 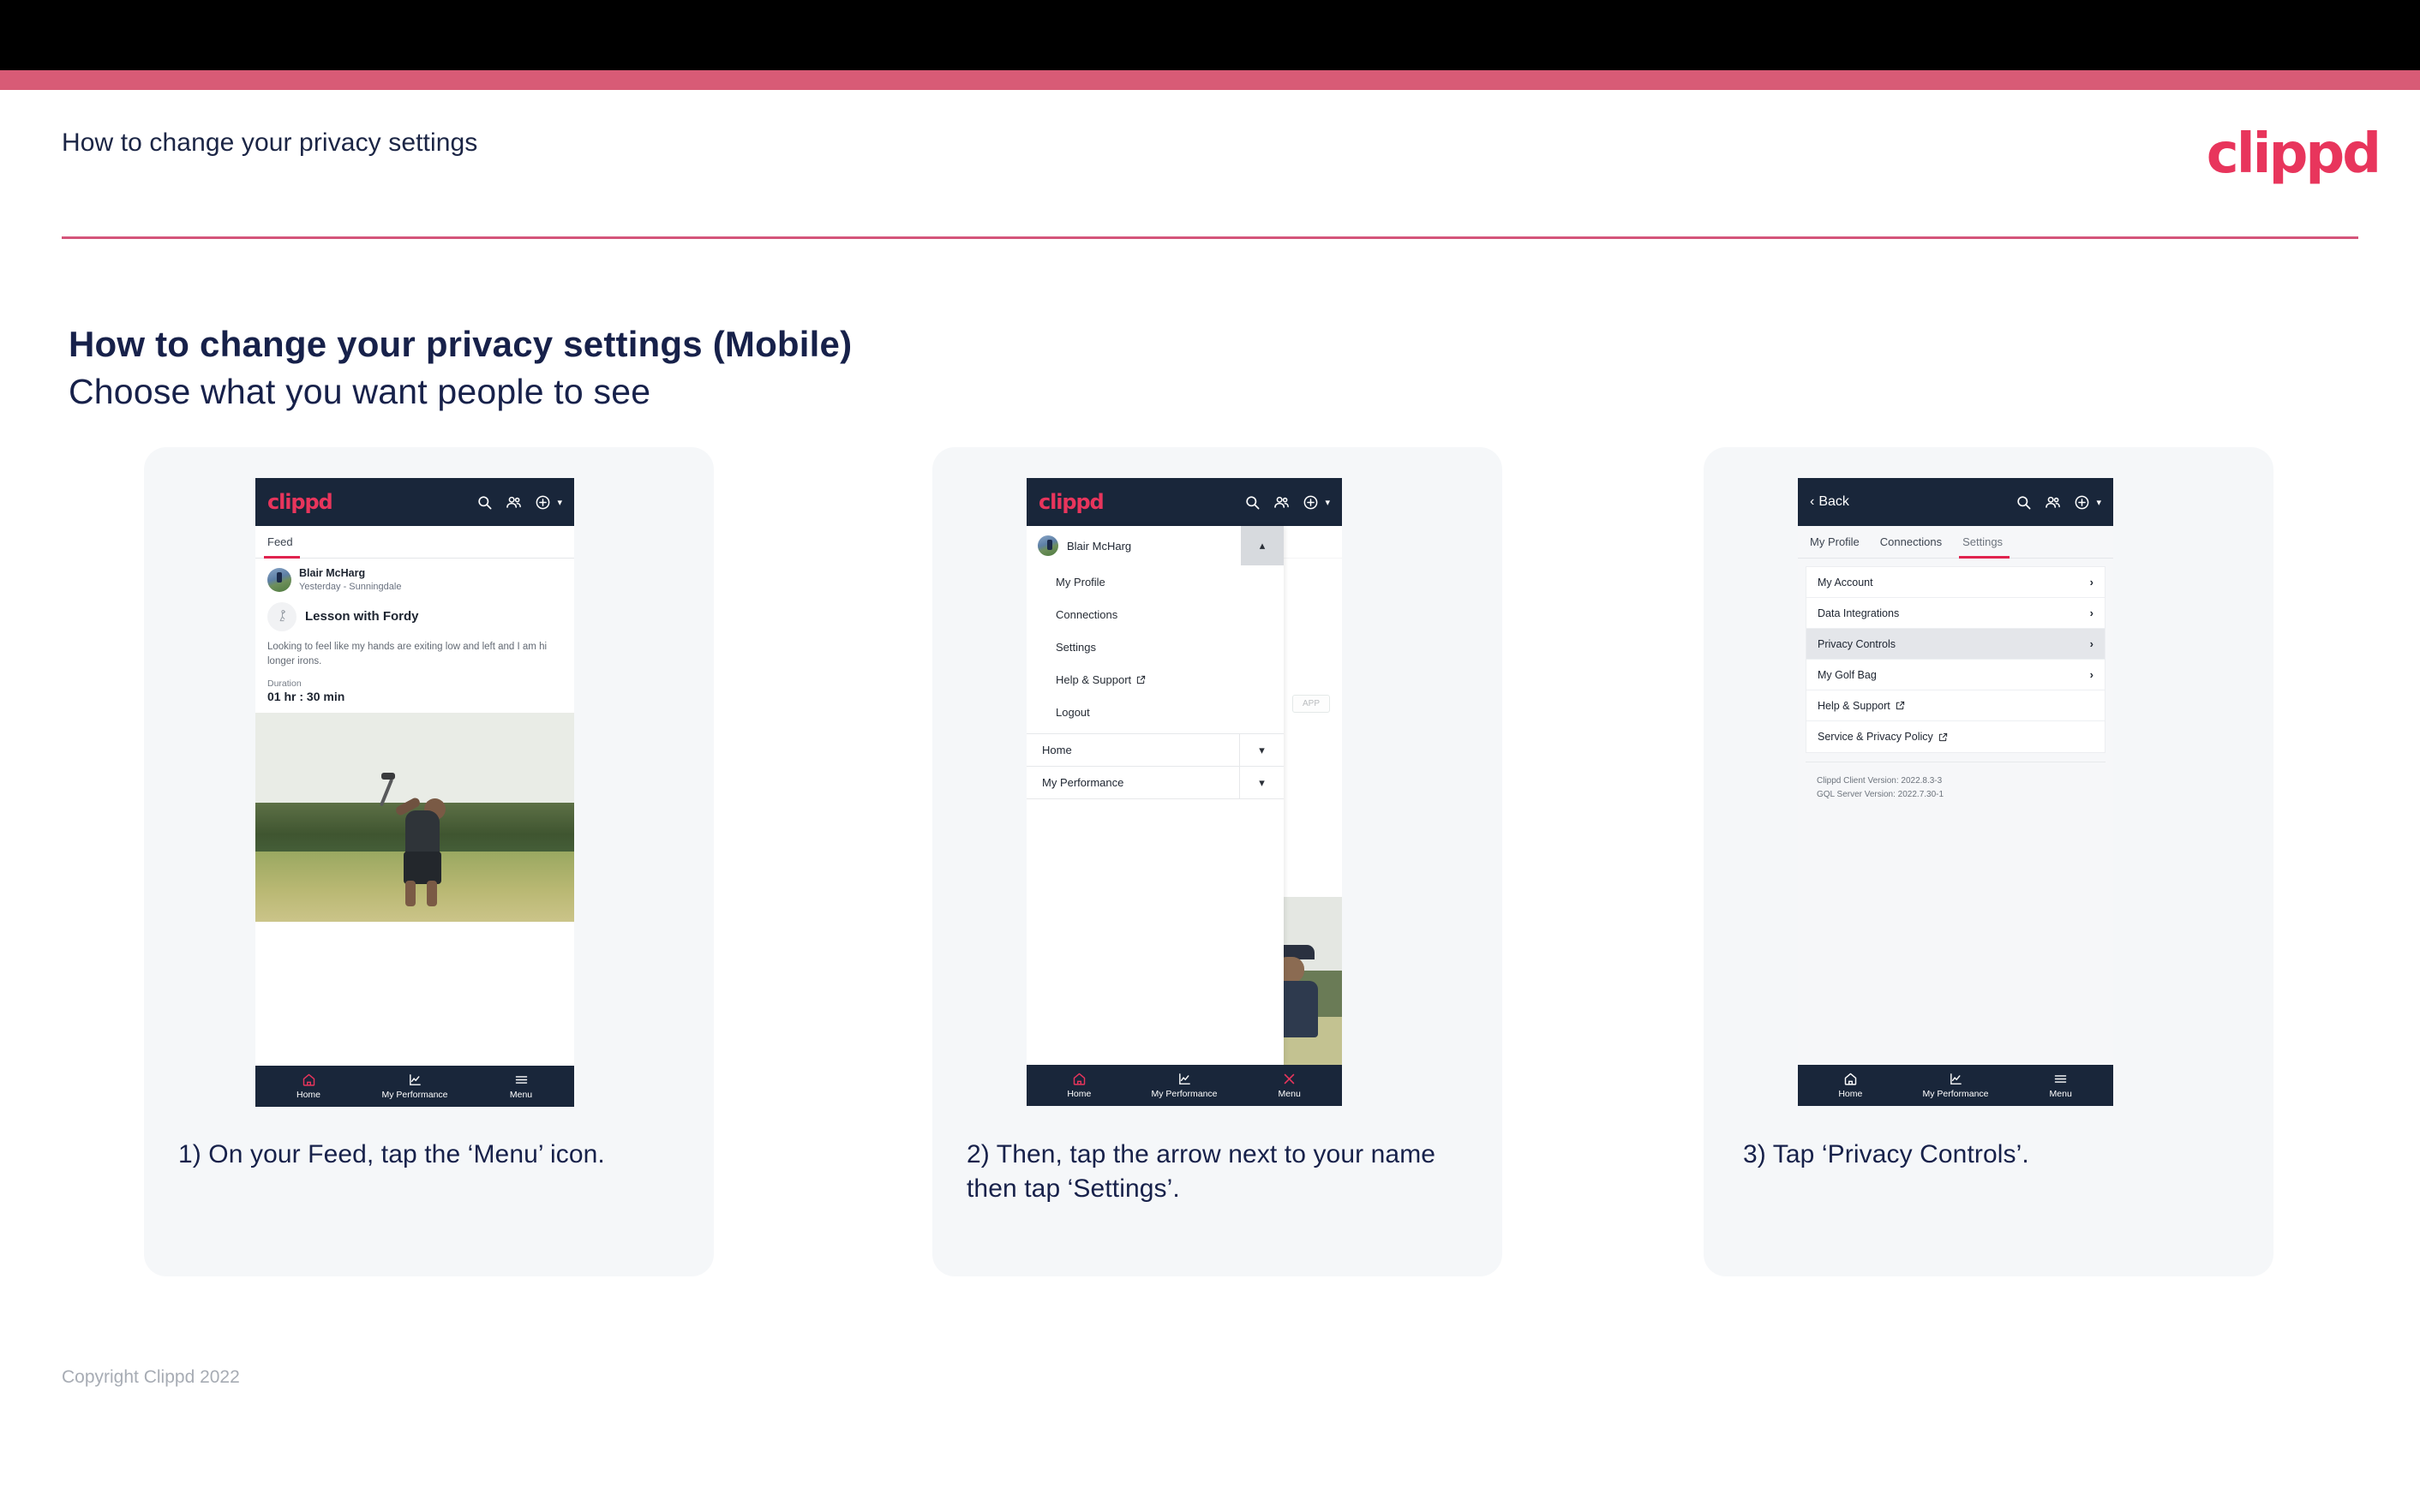 What do you see at coordinates (1210, 80) in the screenshot?
I see `top-pink-bar` at bounding box center [1210, 80].